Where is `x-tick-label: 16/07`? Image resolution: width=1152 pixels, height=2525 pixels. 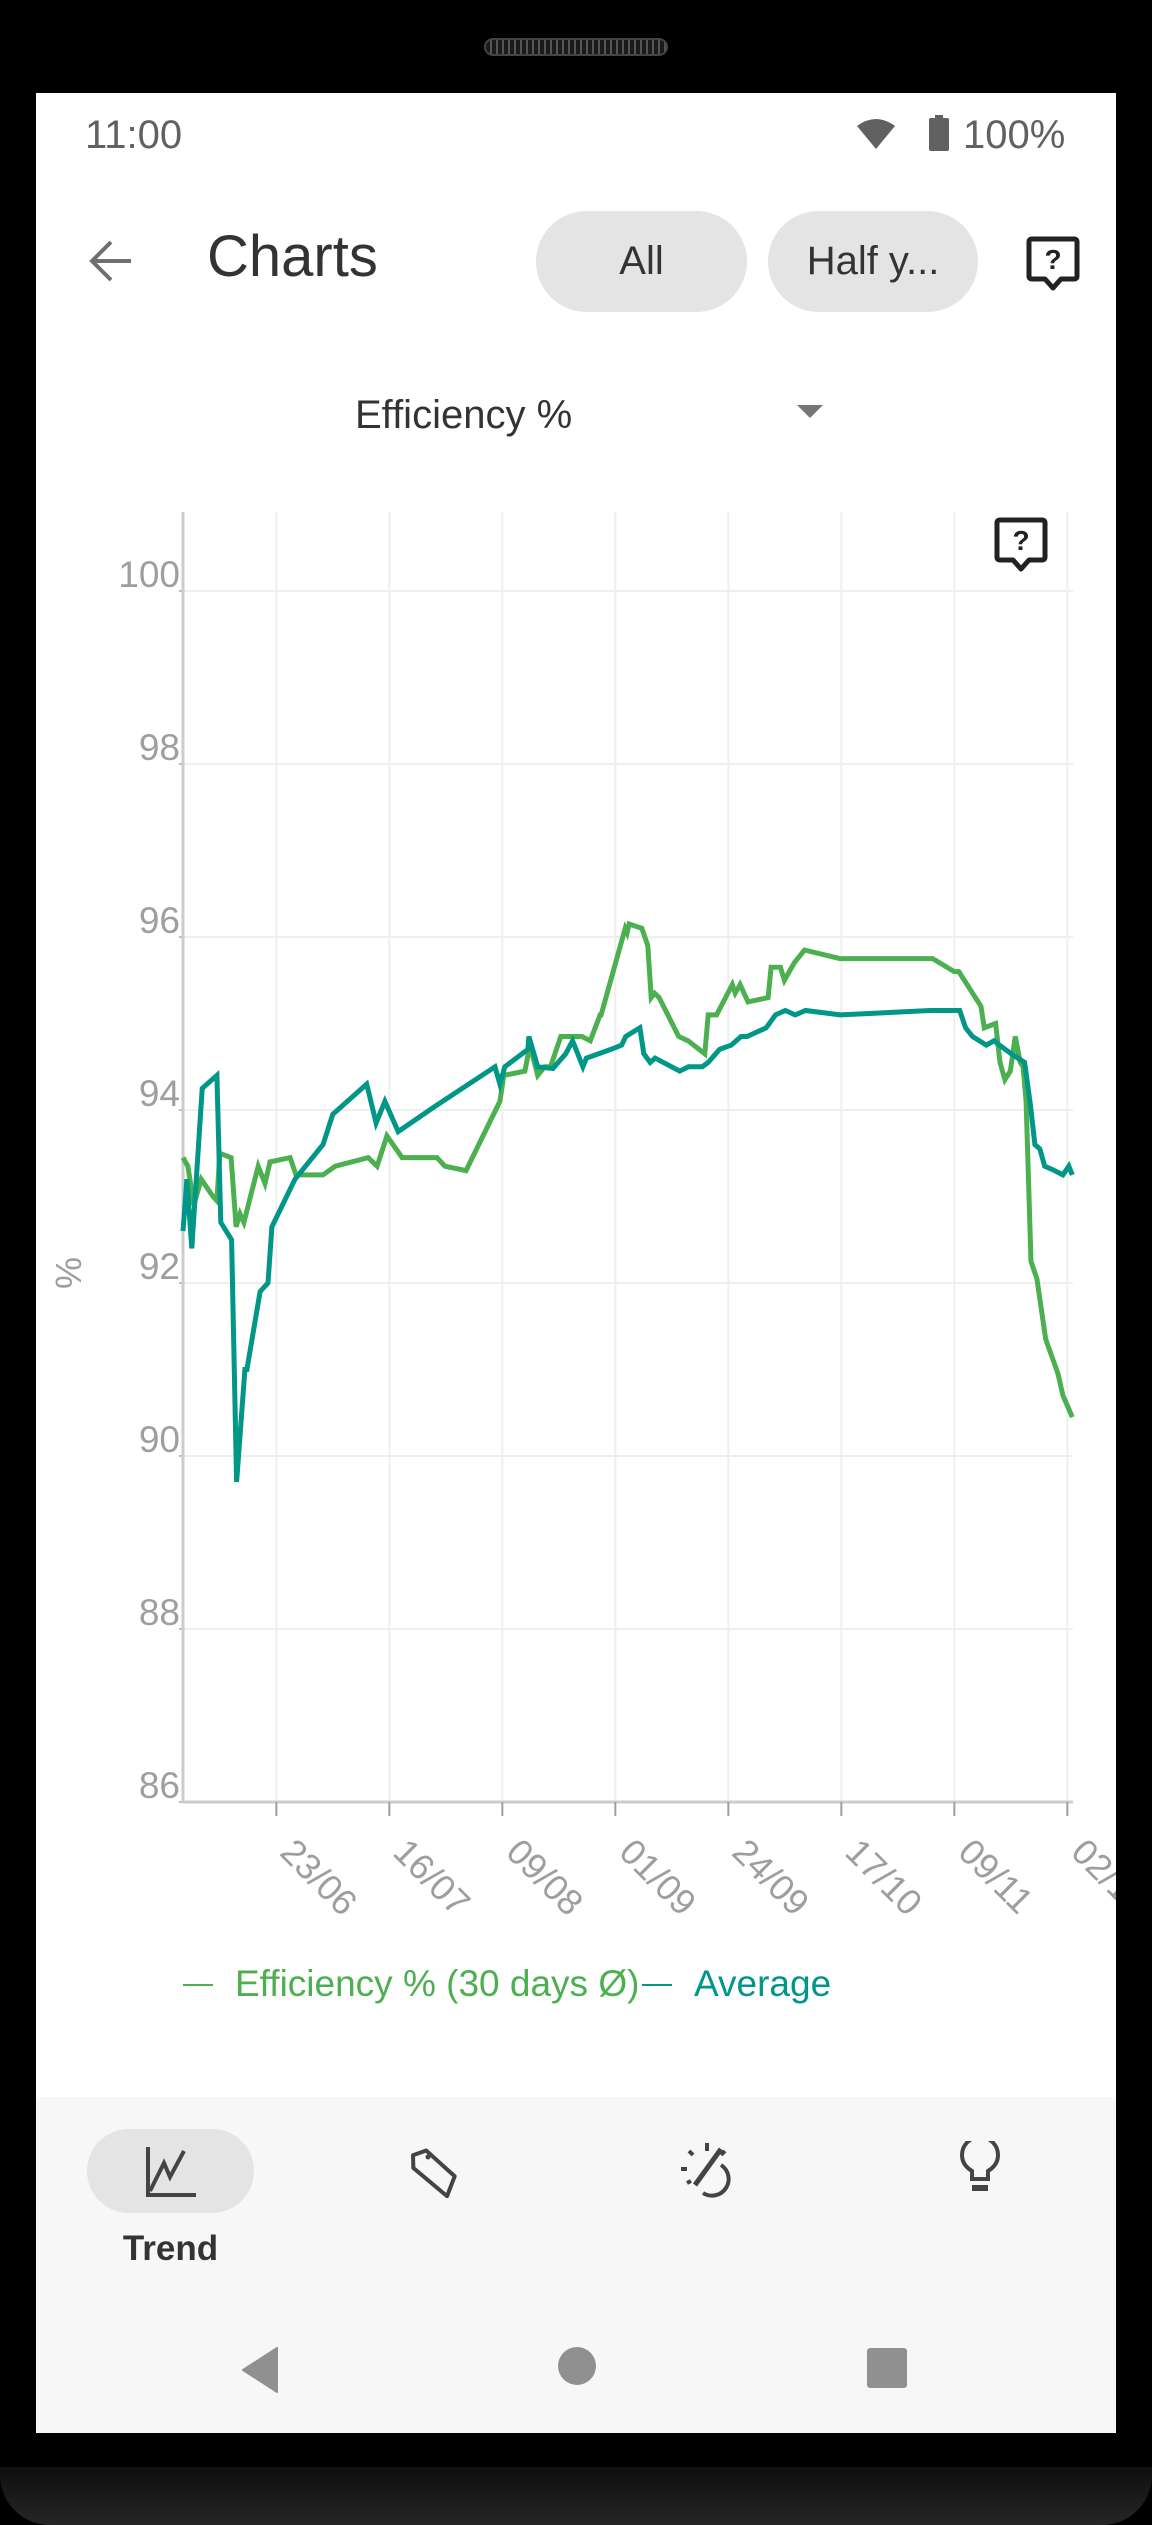
x-tick-label: 16/07 is located at coordinates (432, 1877).